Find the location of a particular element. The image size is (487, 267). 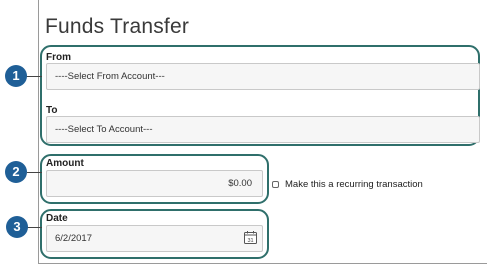

recurring-label: Make this a recurring transaction is located at coordinates (354, 184).